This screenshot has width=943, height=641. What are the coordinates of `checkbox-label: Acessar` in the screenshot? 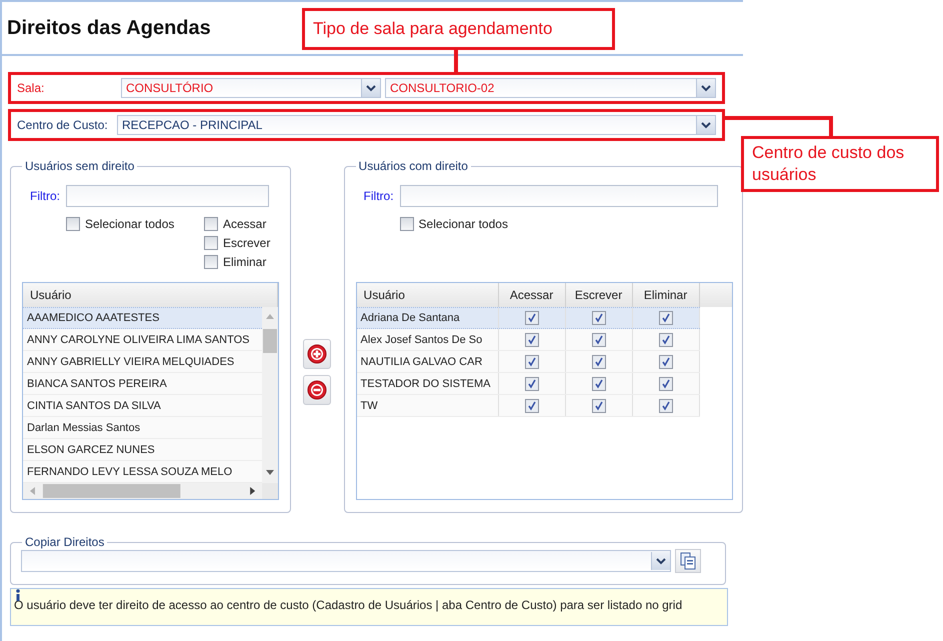 It's located at (244, 224).